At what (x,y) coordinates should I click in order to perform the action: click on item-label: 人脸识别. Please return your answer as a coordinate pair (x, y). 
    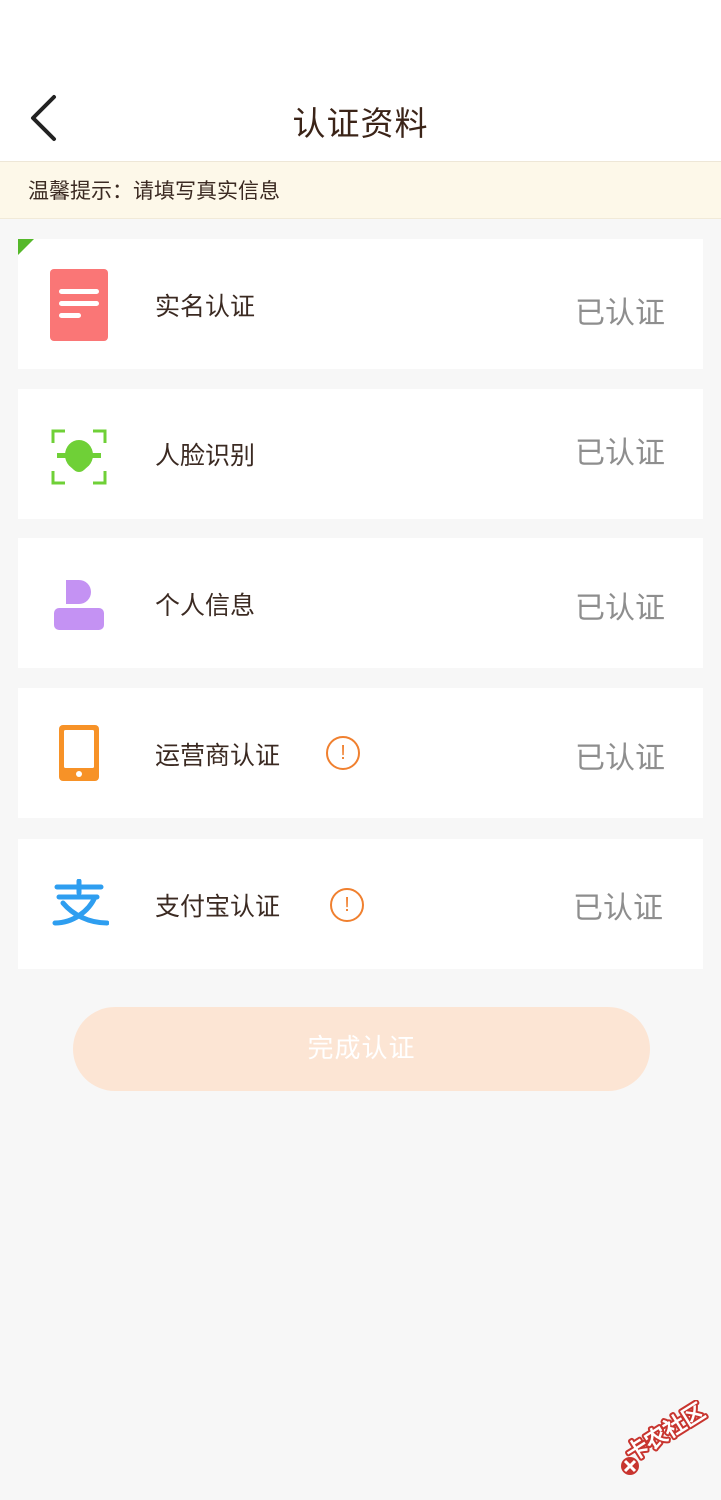
    Looking at the image, I should click on (205, 455).